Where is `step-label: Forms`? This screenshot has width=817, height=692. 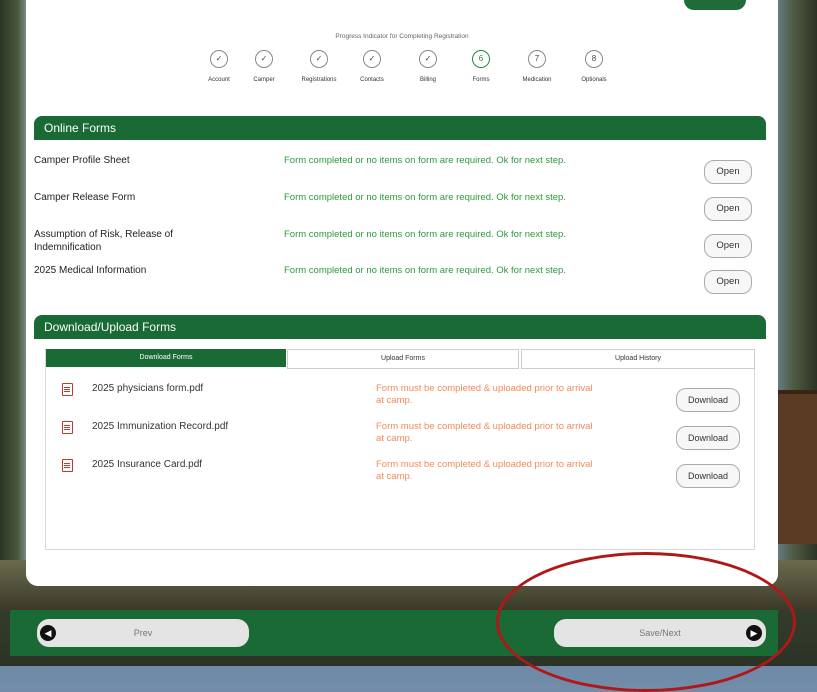 step-label: Forms is located at coordinates (481, 80).